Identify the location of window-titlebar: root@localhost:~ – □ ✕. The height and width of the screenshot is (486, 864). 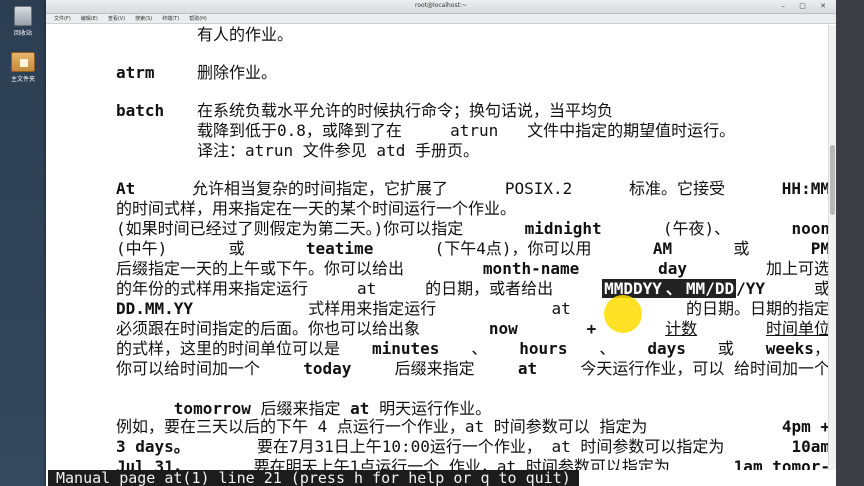
(441, 7).